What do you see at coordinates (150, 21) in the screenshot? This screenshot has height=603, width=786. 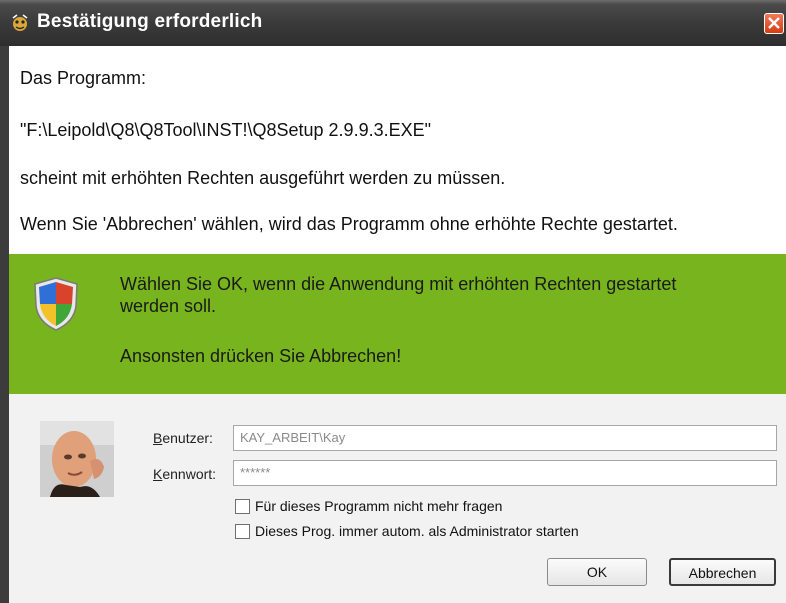 I see `window-title: Bestätigung erforderlich` at bounding box center [150, 21].